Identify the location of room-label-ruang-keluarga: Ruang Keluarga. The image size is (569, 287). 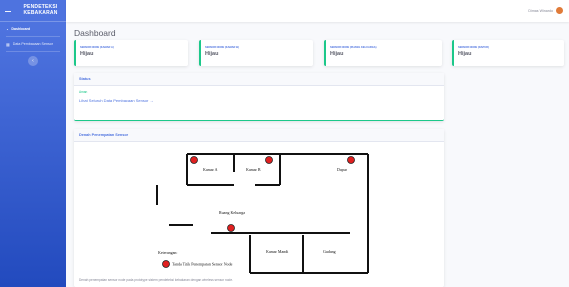
(232, 212).